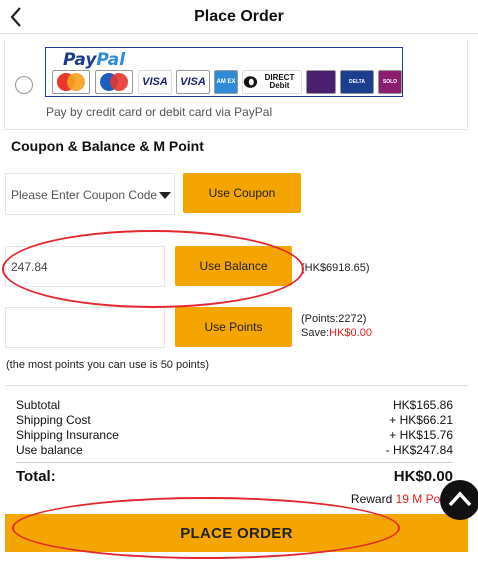 The height and width of the screenshot is (565, 478). I want to click on use-balance-button: Use Balance, so click(233, 266).